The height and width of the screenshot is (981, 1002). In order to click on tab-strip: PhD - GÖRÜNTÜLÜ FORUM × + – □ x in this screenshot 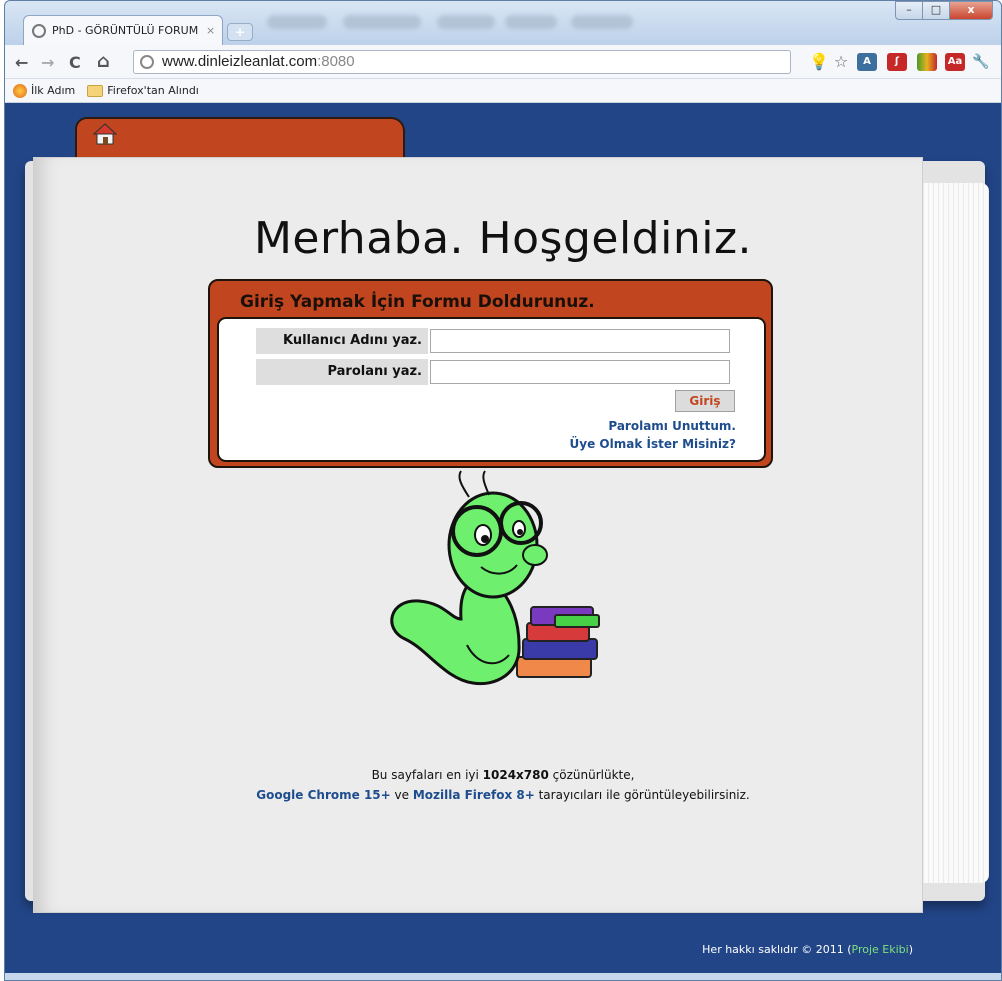, I will do `click(503, 23)`.